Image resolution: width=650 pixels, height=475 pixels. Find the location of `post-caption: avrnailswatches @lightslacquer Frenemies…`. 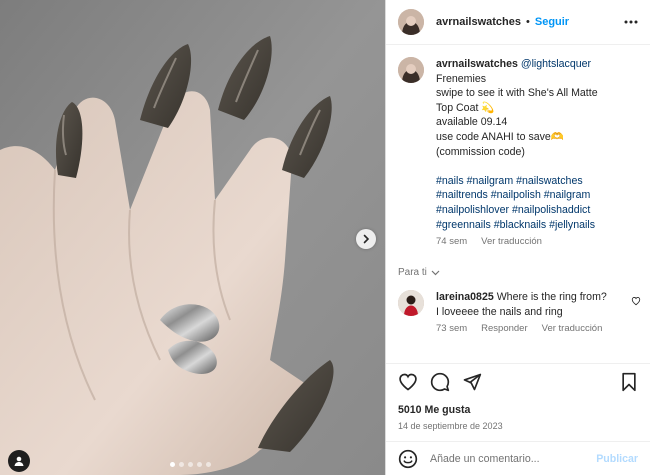

post-caption: avrnailswatches @lightslacquer Frenemies… is located at coordinates (518, 152).